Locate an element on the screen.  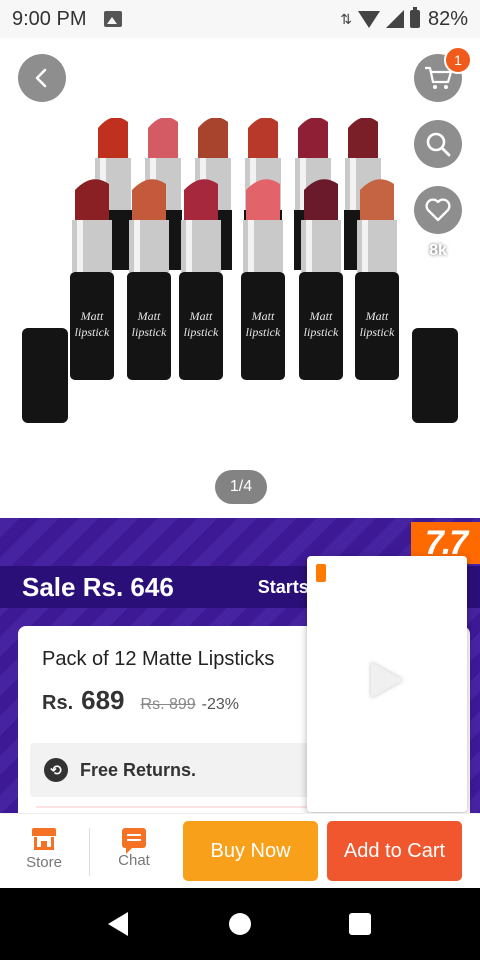
store-button: Store is located at coordinates (44, 849).